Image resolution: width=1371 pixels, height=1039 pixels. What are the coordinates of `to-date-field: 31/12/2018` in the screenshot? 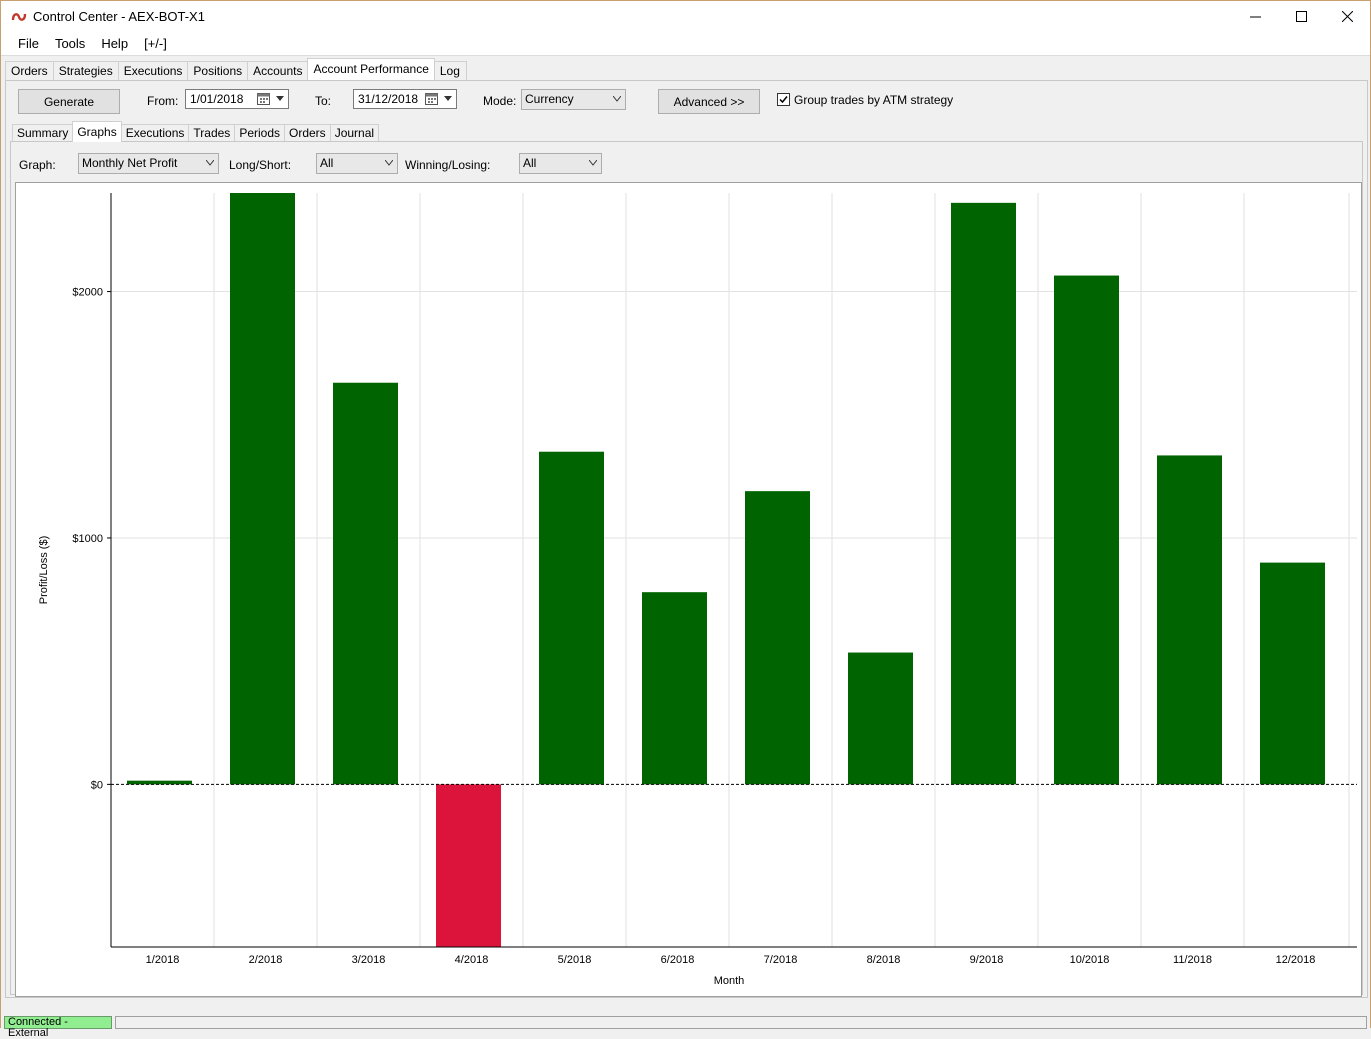 It's located at (405, 99).